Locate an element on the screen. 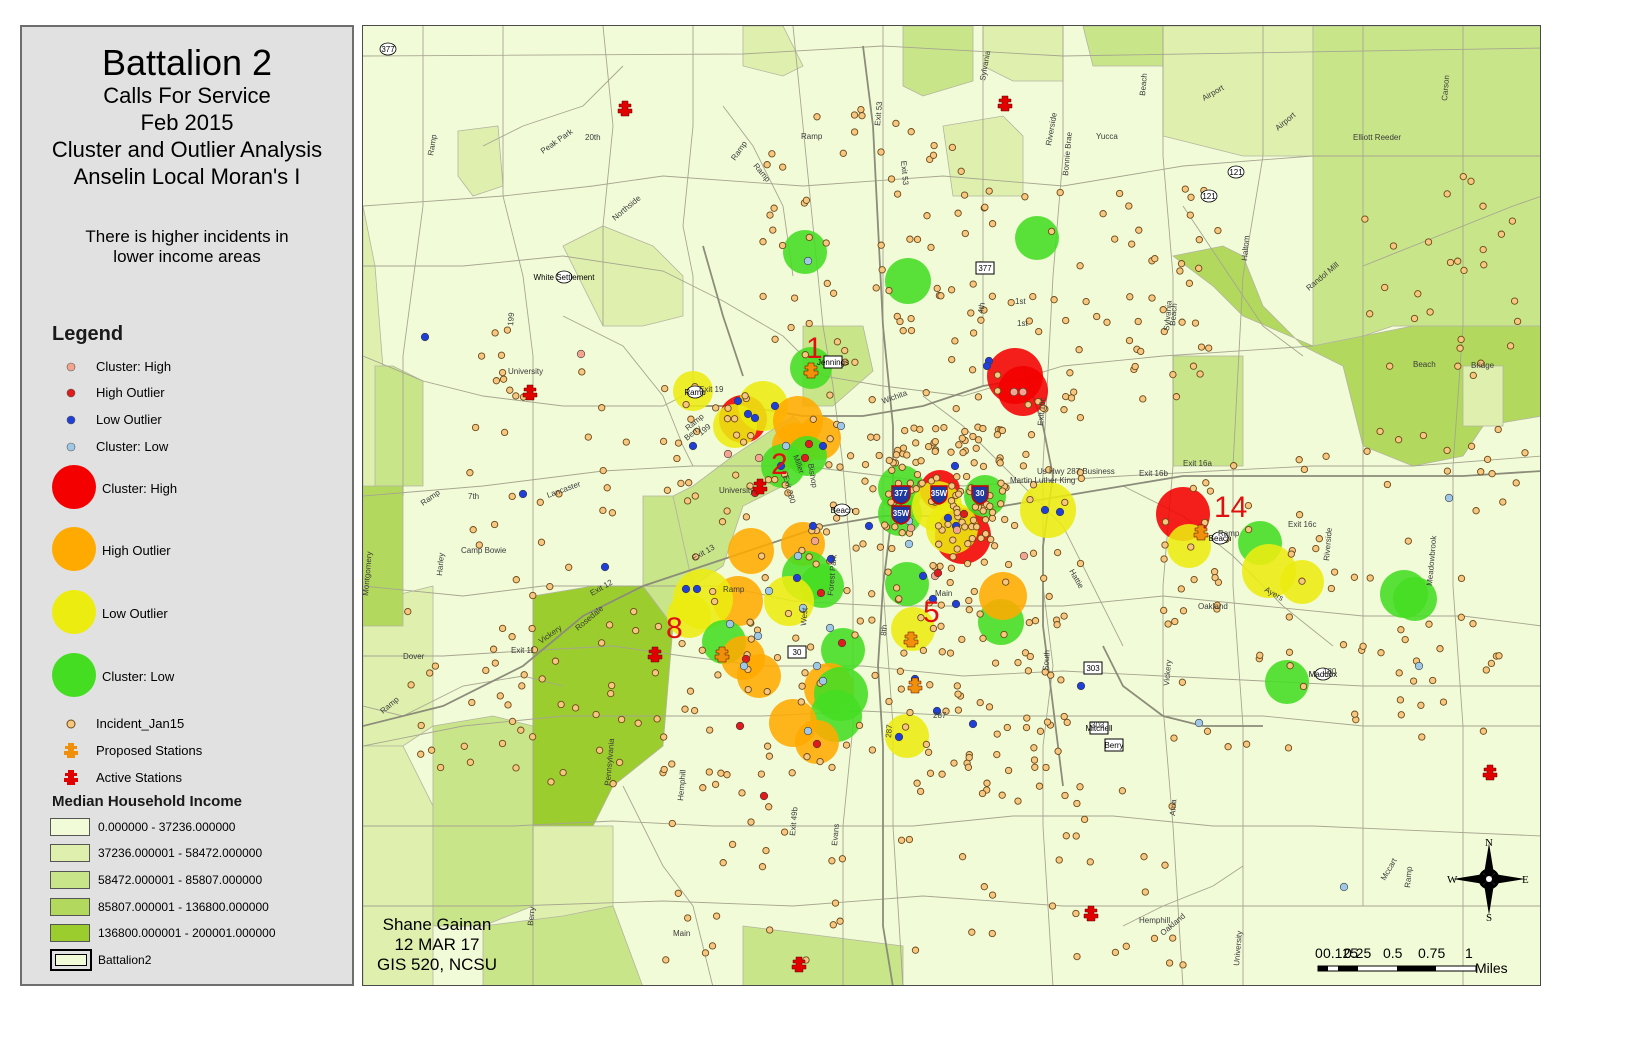  interstate-shield-icon: 377 is located at coordinates (901, 495).